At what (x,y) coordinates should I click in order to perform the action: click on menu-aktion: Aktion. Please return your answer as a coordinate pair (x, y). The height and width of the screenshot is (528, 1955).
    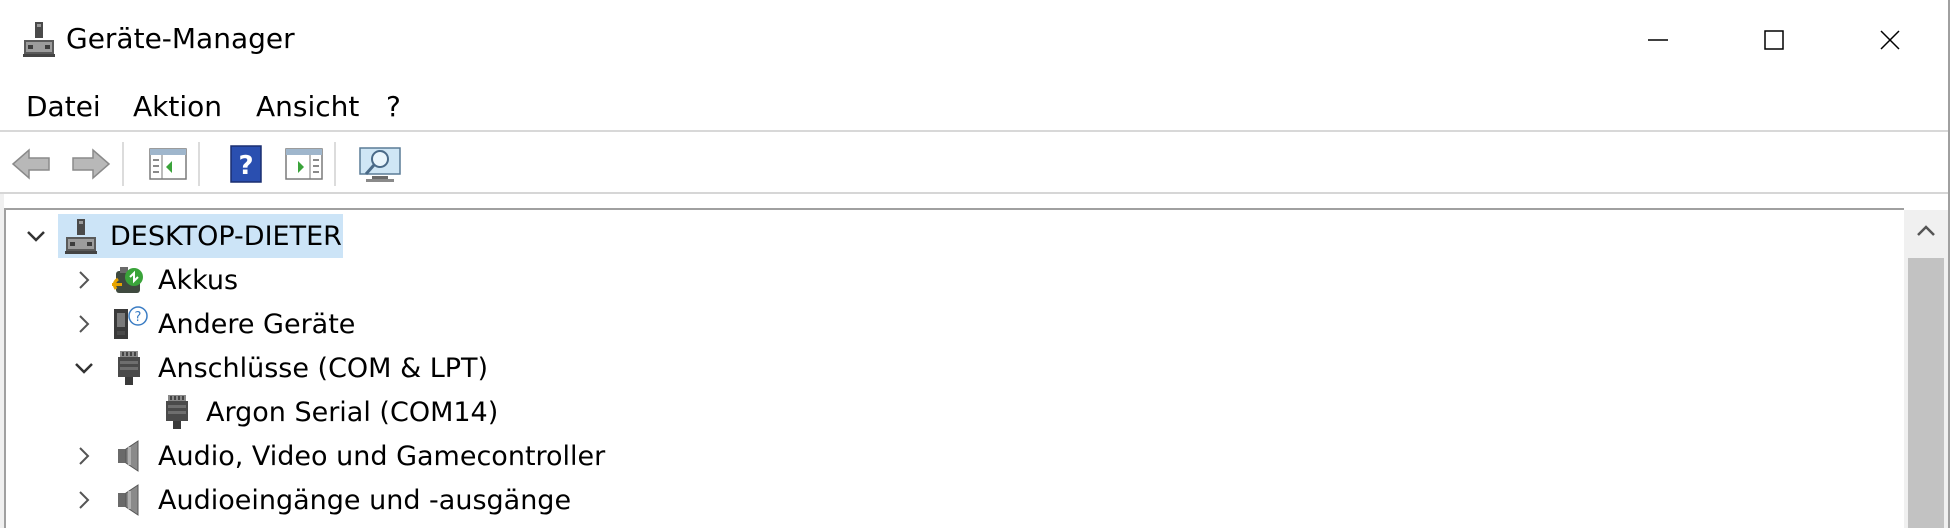
    Looking at the image, I should click on (177, 106).